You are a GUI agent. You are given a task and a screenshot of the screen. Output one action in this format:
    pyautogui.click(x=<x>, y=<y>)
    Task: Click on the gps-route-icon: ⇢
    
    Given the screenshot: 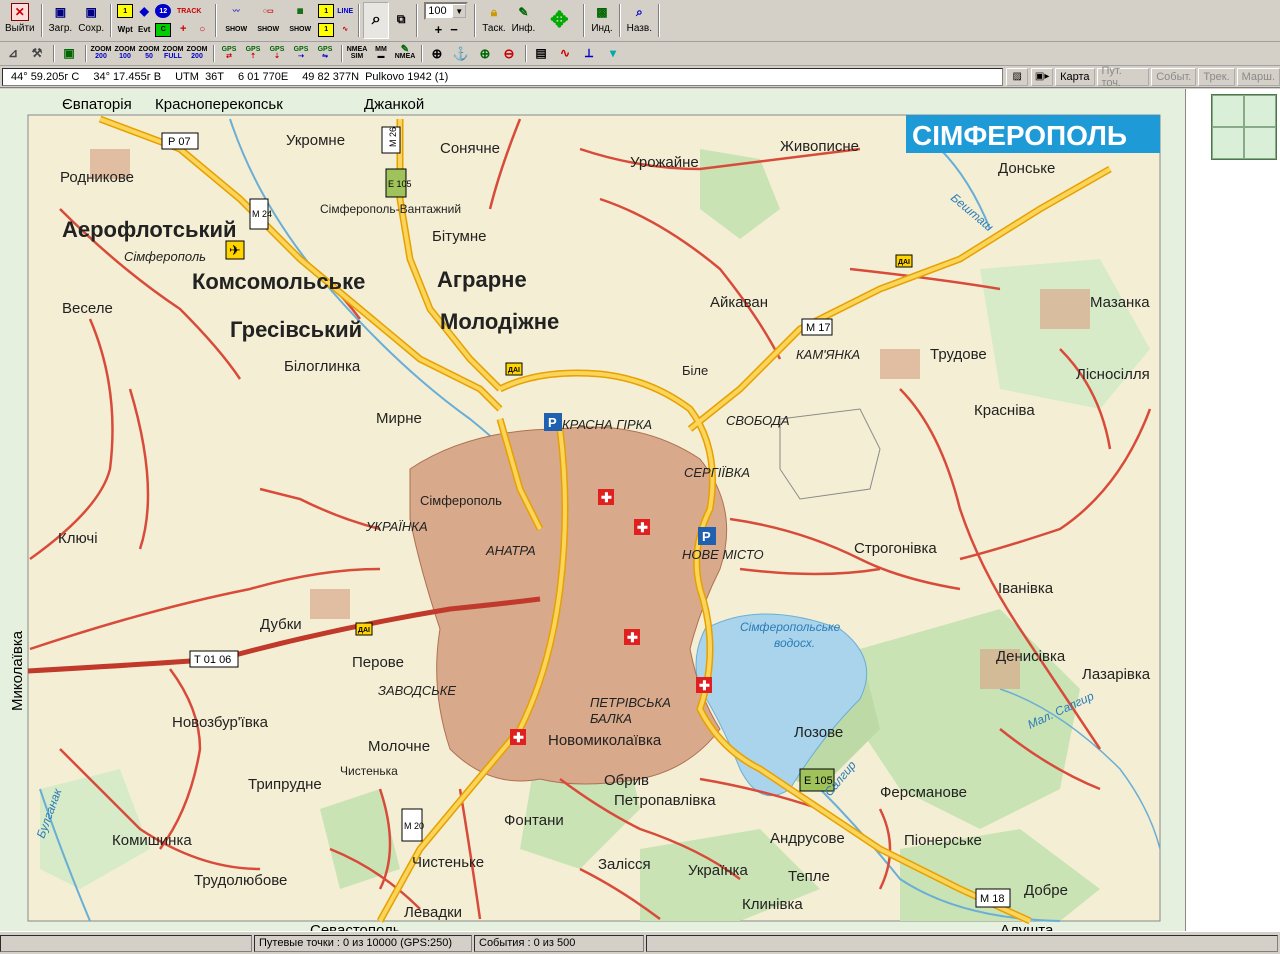 What is the action you would take?
    pyautogui.click(x=301, y=56)
    